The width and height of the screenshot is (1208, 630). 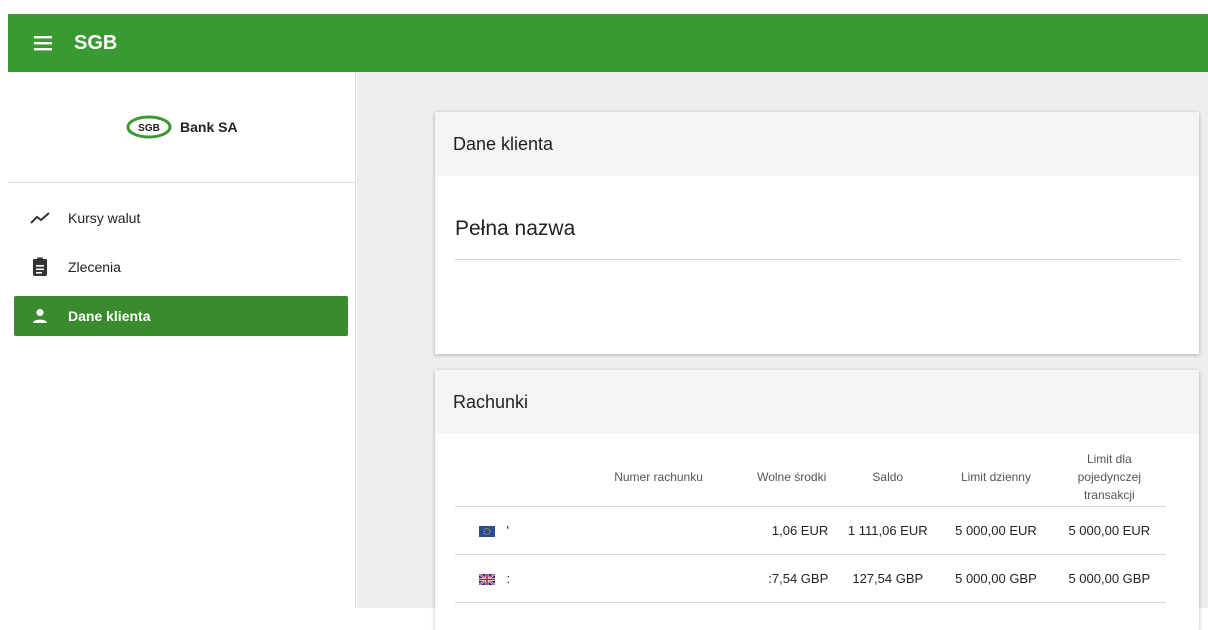 I want to click on svg-text: SGB, so click(x=149, y=128).